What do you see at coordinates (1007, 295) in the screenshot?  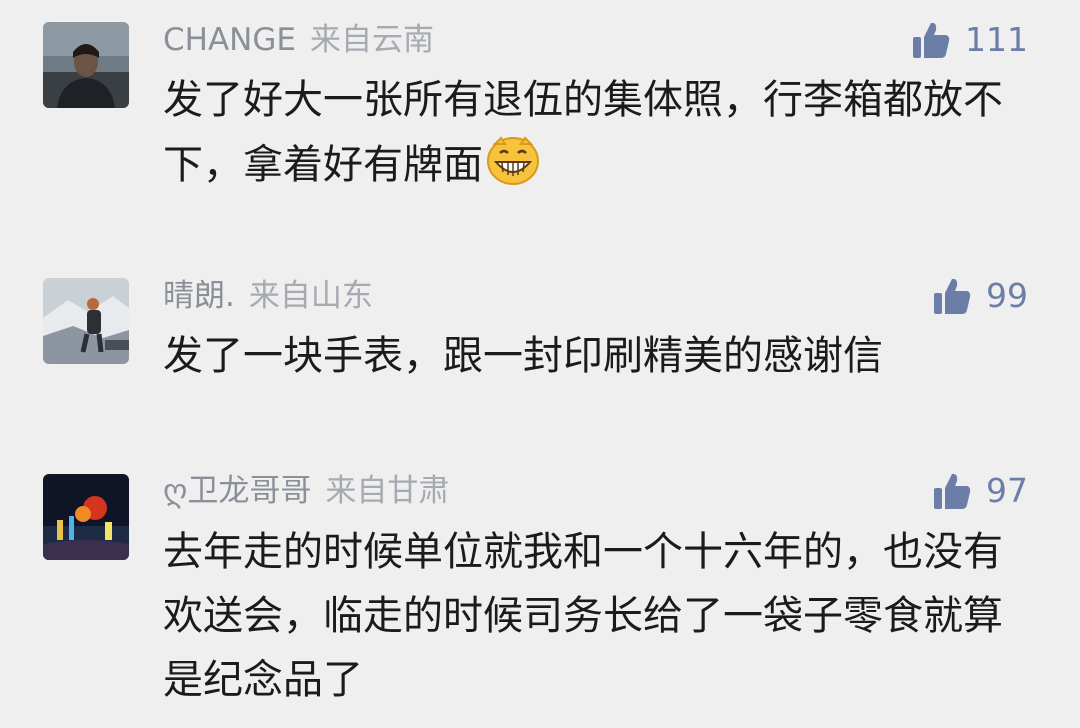 I see `like-count: 99` at bounding box center [1007, 295].